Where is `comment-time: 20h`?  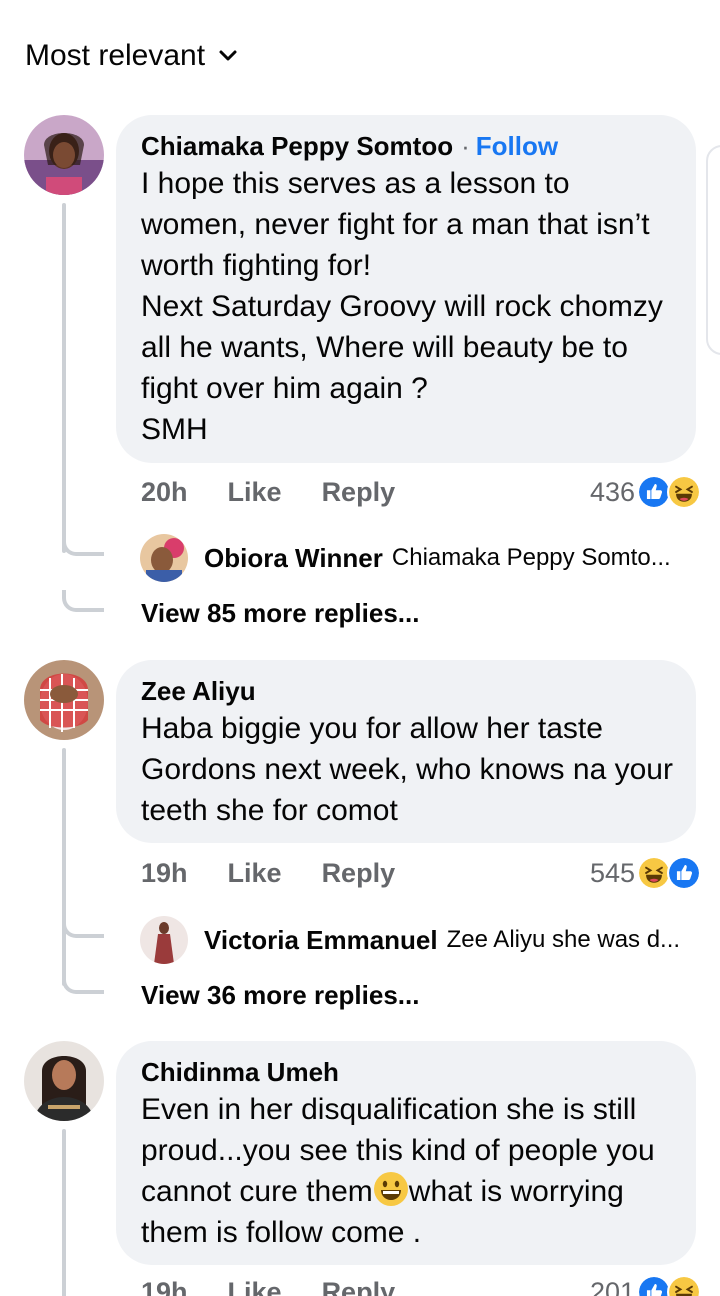 comment-time: 20h is located at coordinates (164, 492).